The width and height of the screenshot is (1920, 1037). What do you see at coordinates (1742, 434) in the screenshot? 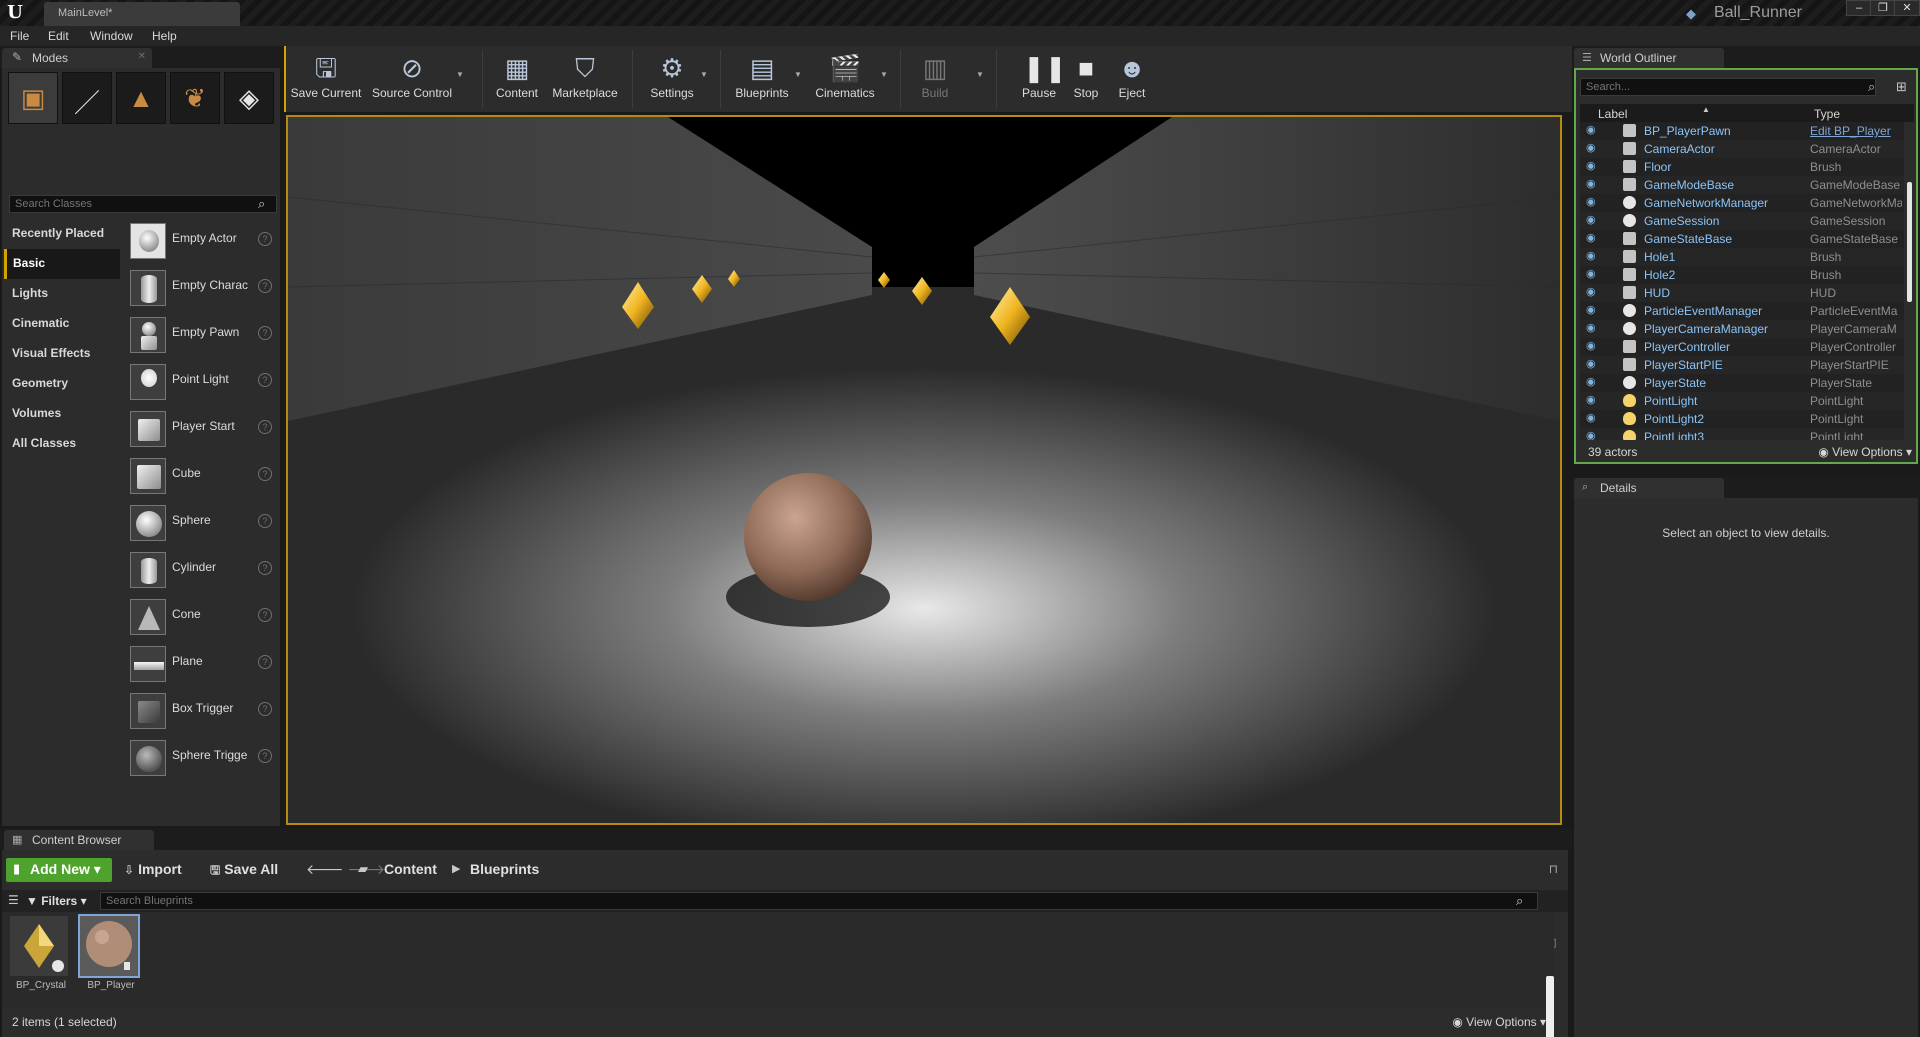
I see `outliner-row: ◉ PointLight3 PointLight` at bounding box center [1742, 434].